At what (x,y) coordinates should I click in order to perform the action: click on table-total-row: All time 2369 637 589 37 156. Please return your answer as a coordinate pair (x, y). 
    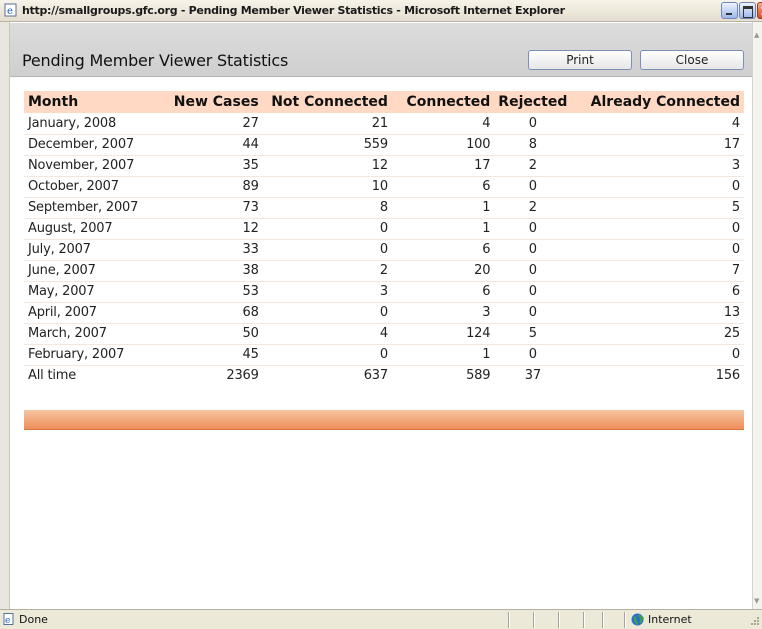
    Looking at the image, I should click on (384, 375).